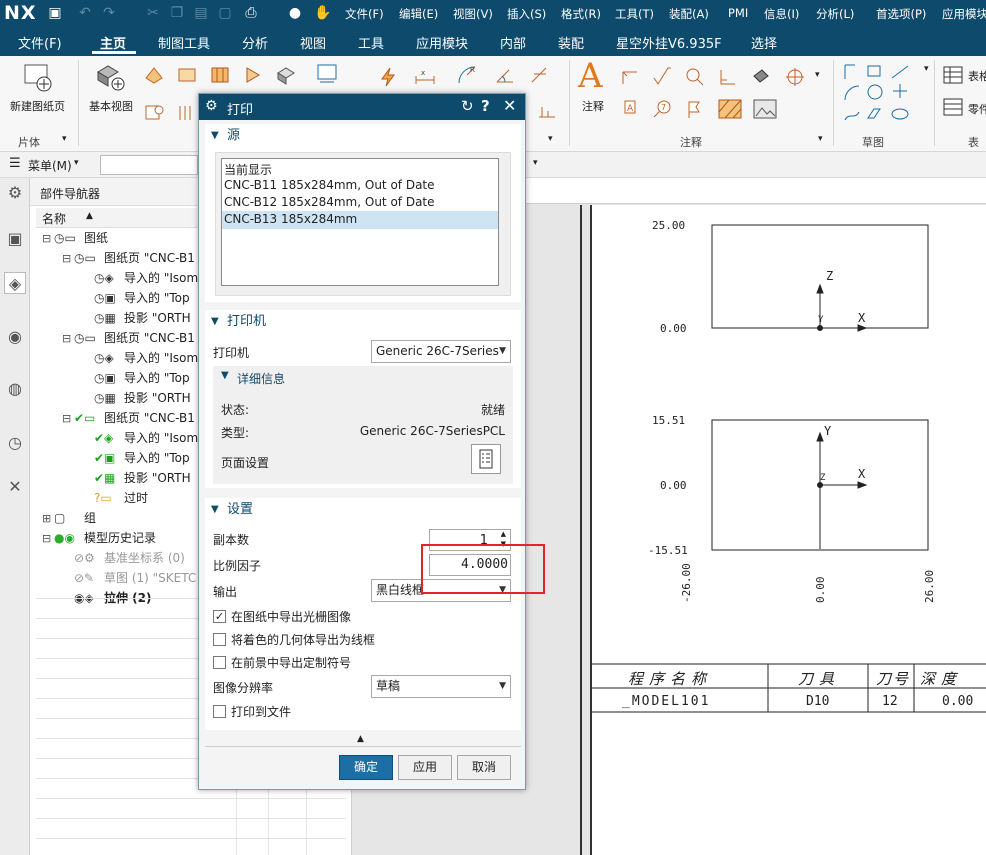 The image size is (986, 855). What do you see at coordinates (901, 14) in the screenshot?
I see `menu-preferences: 首选项(P)` at bounding box center [901, 14].